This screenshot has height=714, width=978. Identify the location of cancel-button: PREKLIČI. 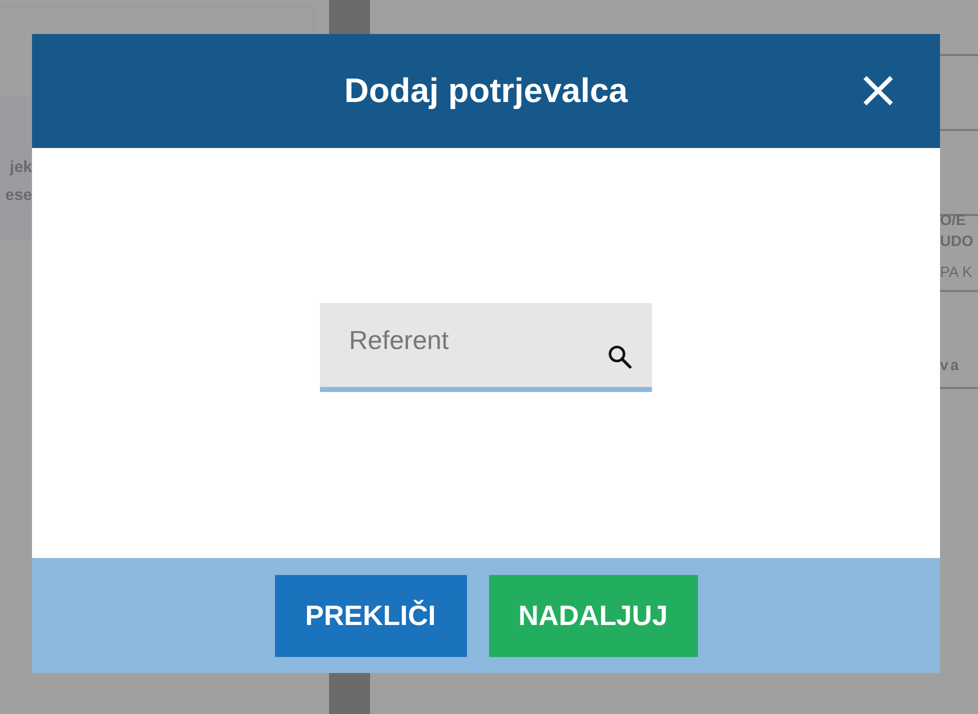
(370, 616).